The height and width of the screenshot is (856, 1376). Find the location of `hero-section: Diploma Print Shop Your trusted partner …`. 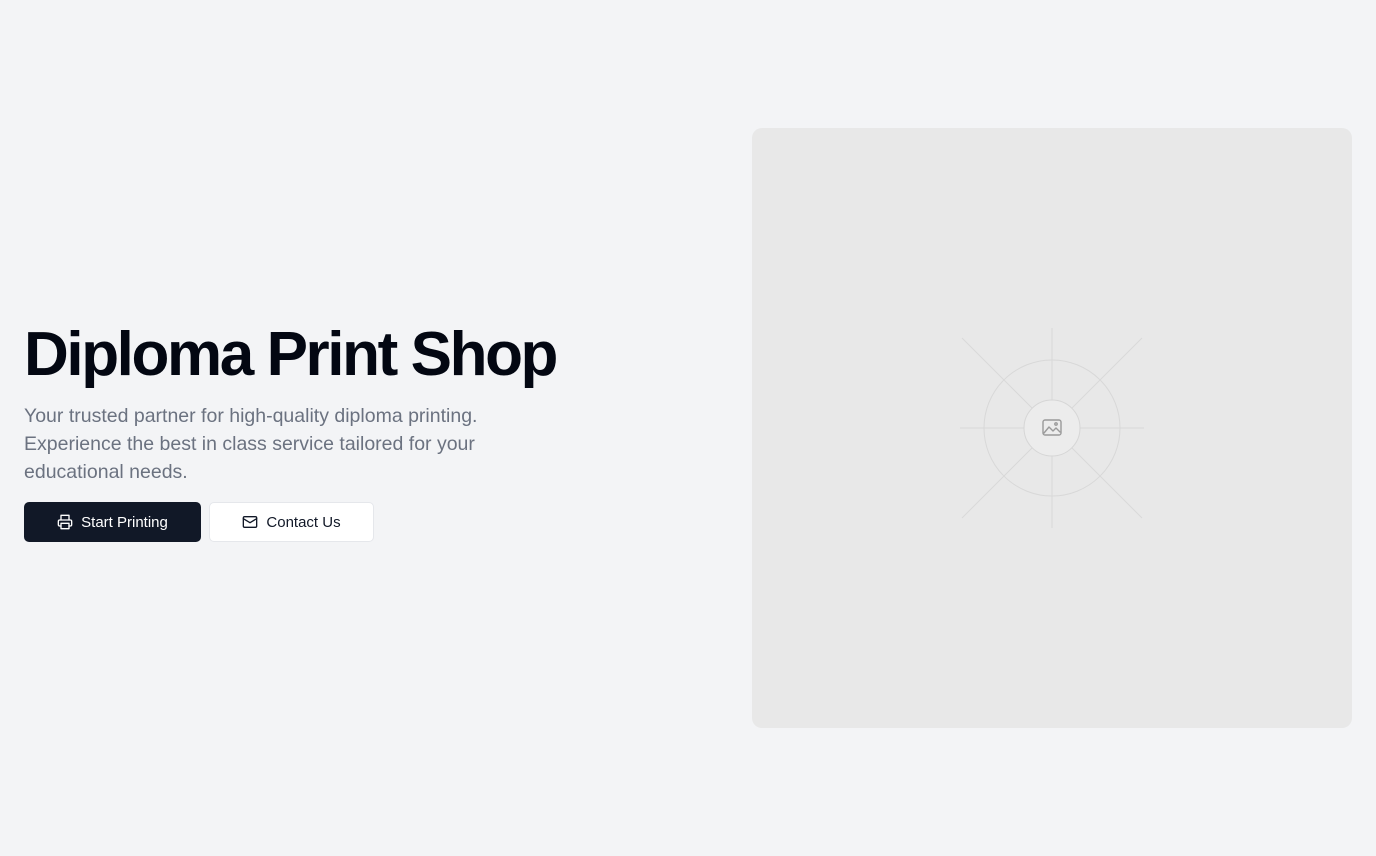

hero-section: Diploma Print Shop Your trusted partner … is located at coordinates (304, 432).